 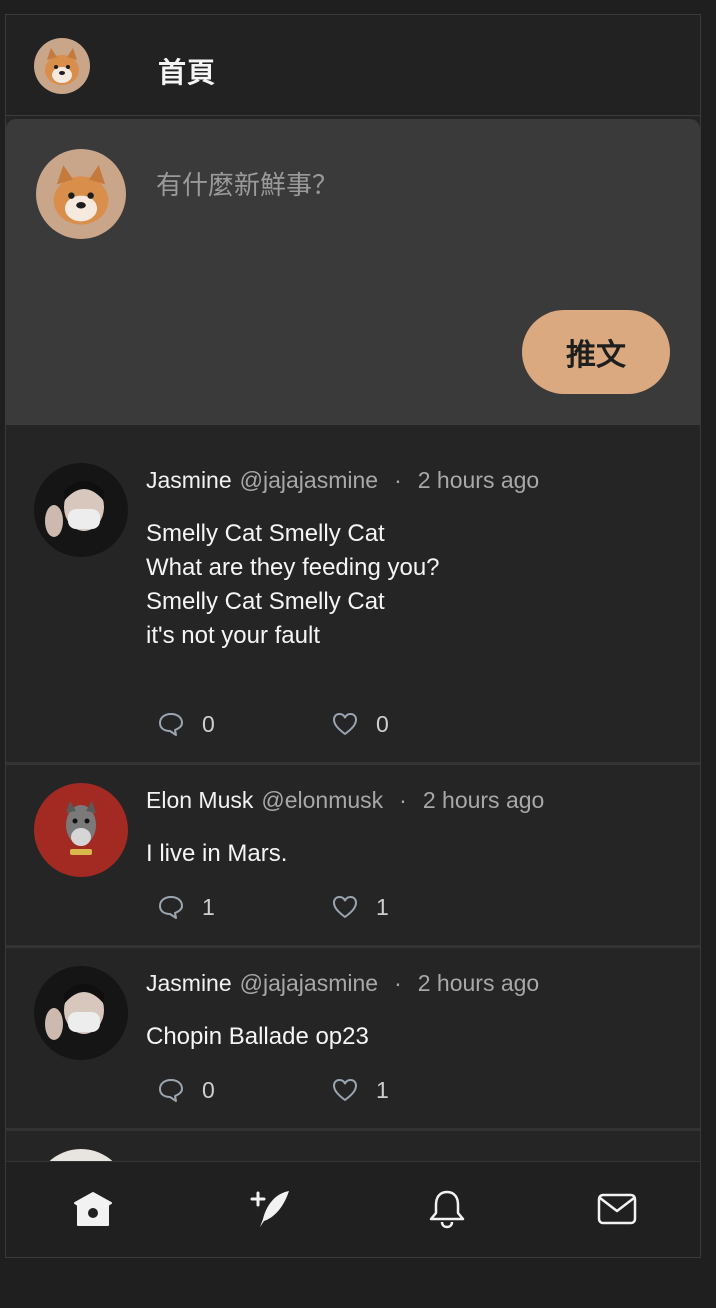 I want to click on compose-avatar, so click(x=81, y=194).